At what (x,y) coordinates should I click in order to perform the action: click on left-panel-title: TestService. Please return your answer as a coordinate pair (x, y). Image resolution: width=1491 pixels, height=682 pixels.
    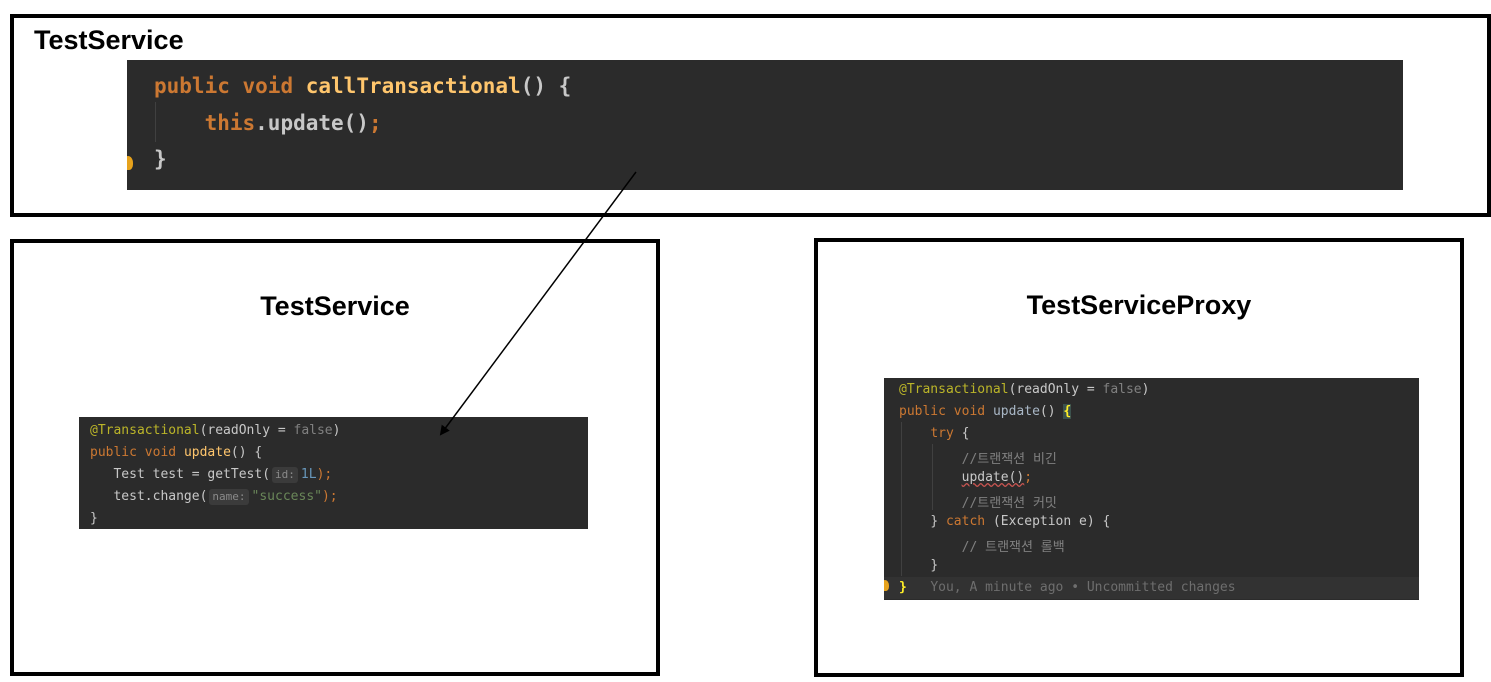
    Looking at the image, I should click on (335, 306).